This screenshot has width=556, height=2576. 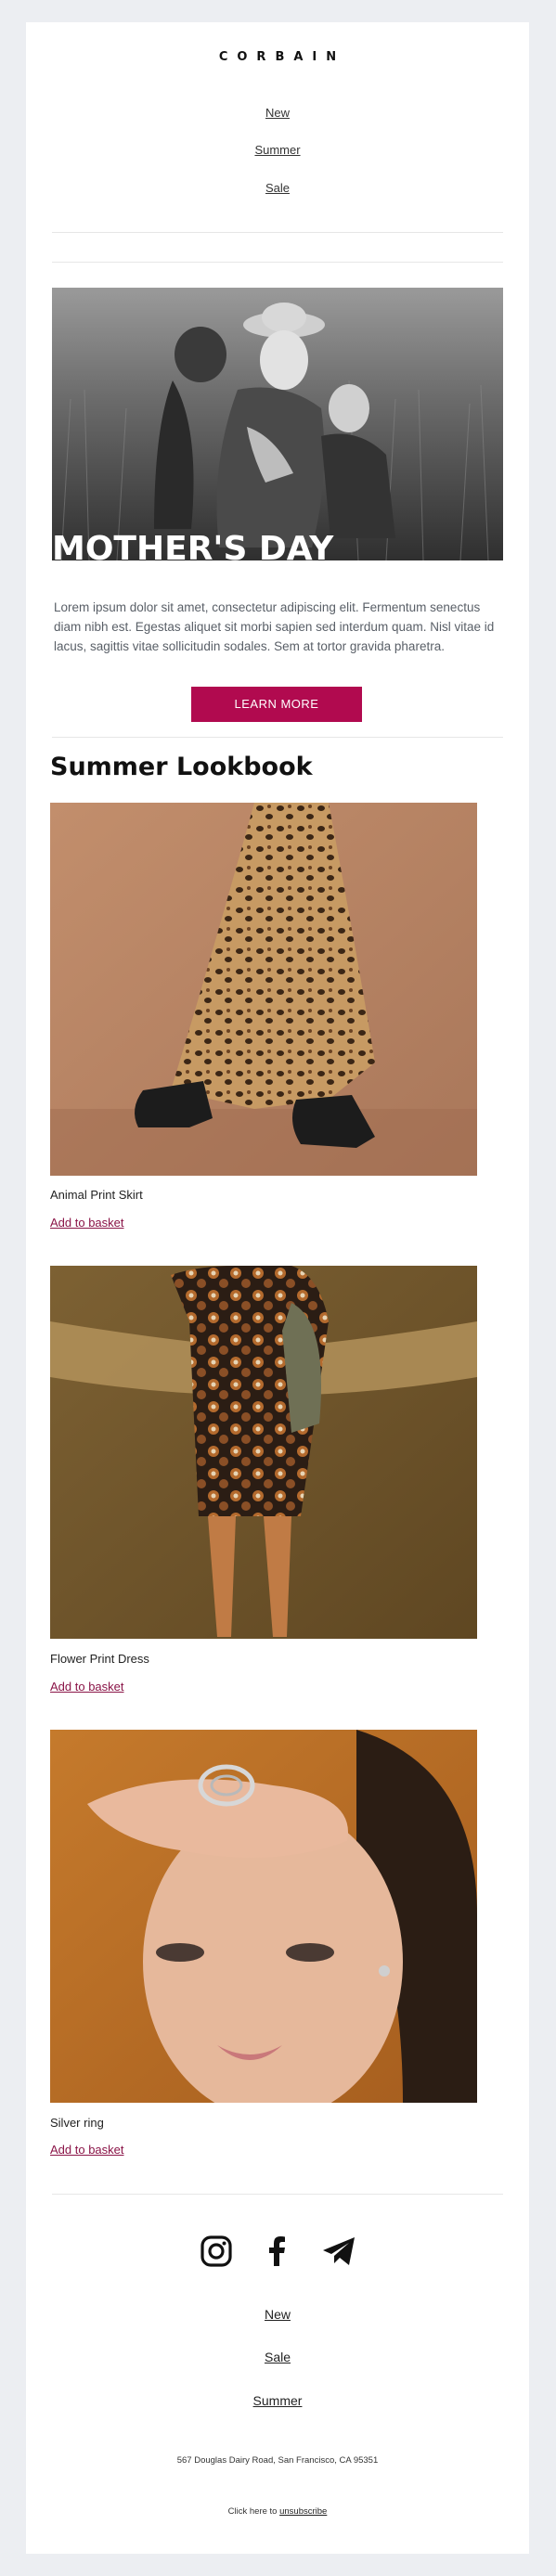 I want to click on hero-photo, so click(x=277, y=424).